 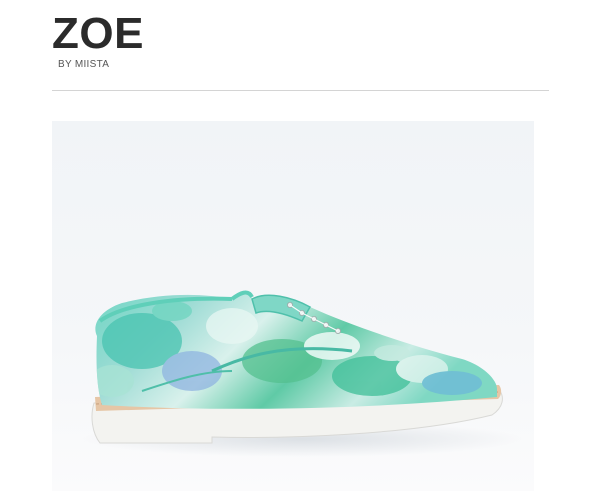 I want to click on product-subtitle: BY MIISTA, so click(x=84, y=64).